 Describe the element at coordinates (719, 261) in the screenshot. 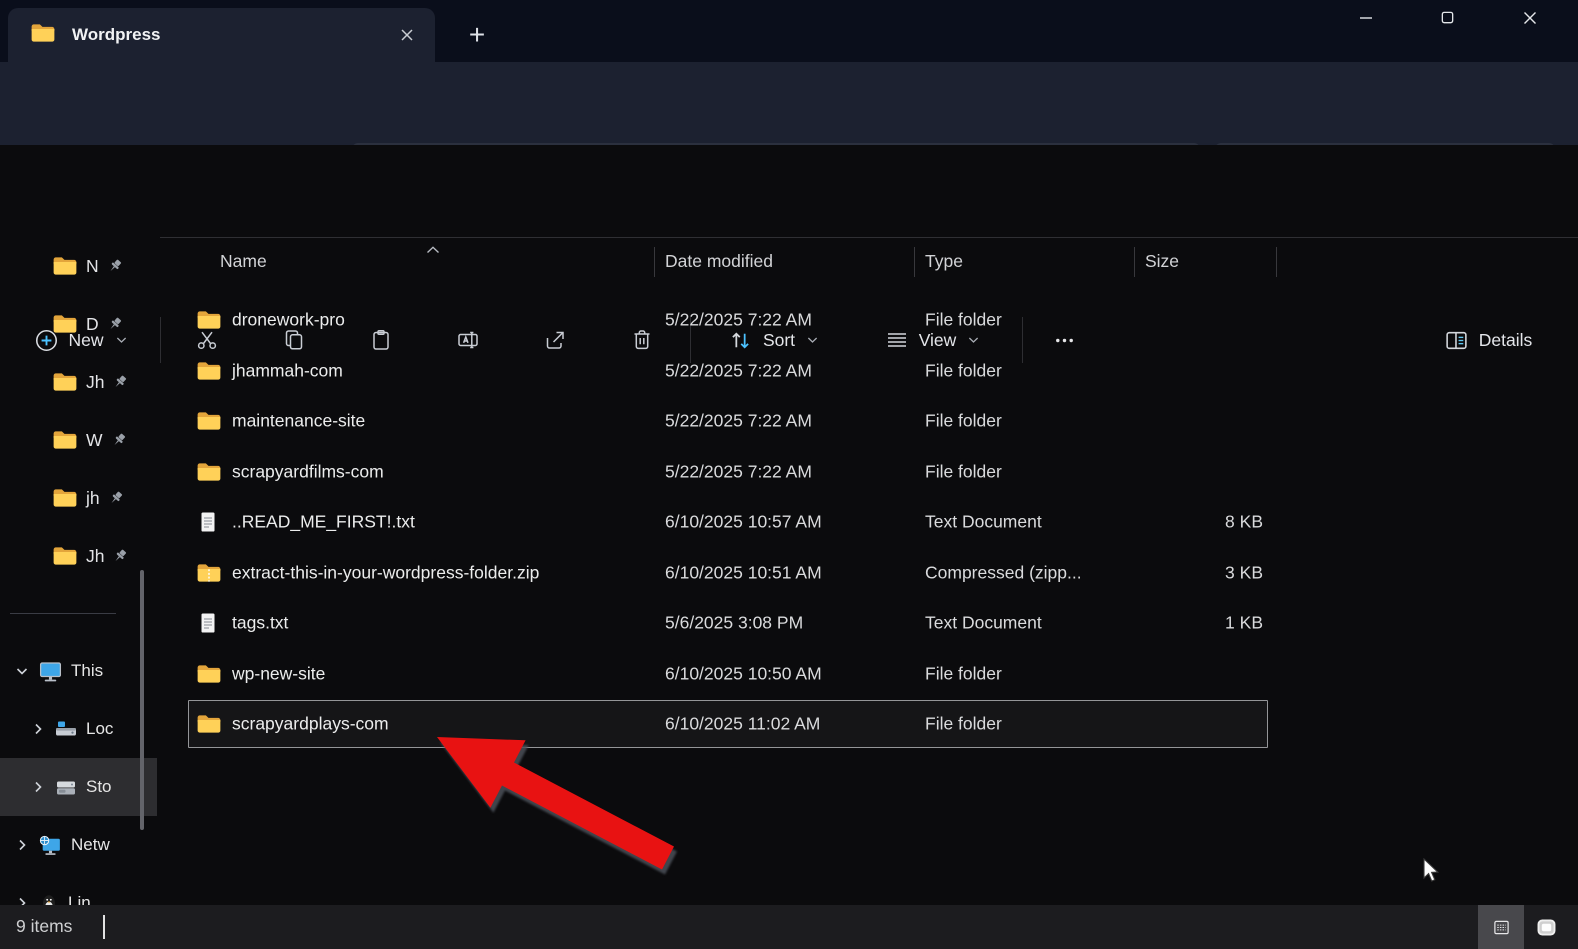

I see `column-header-date-modified: Date modified` at that location.